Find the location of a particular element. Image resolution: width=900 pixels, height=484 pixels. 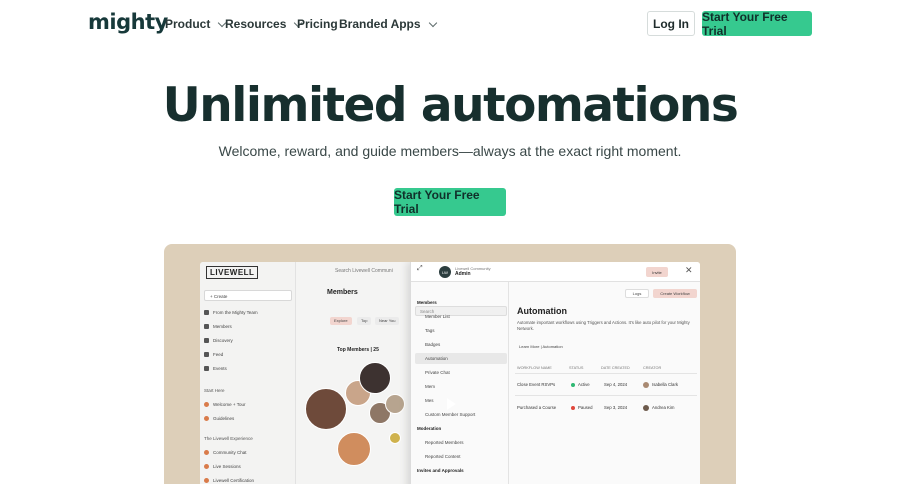

table-divider is located at coordinates (606, 395).